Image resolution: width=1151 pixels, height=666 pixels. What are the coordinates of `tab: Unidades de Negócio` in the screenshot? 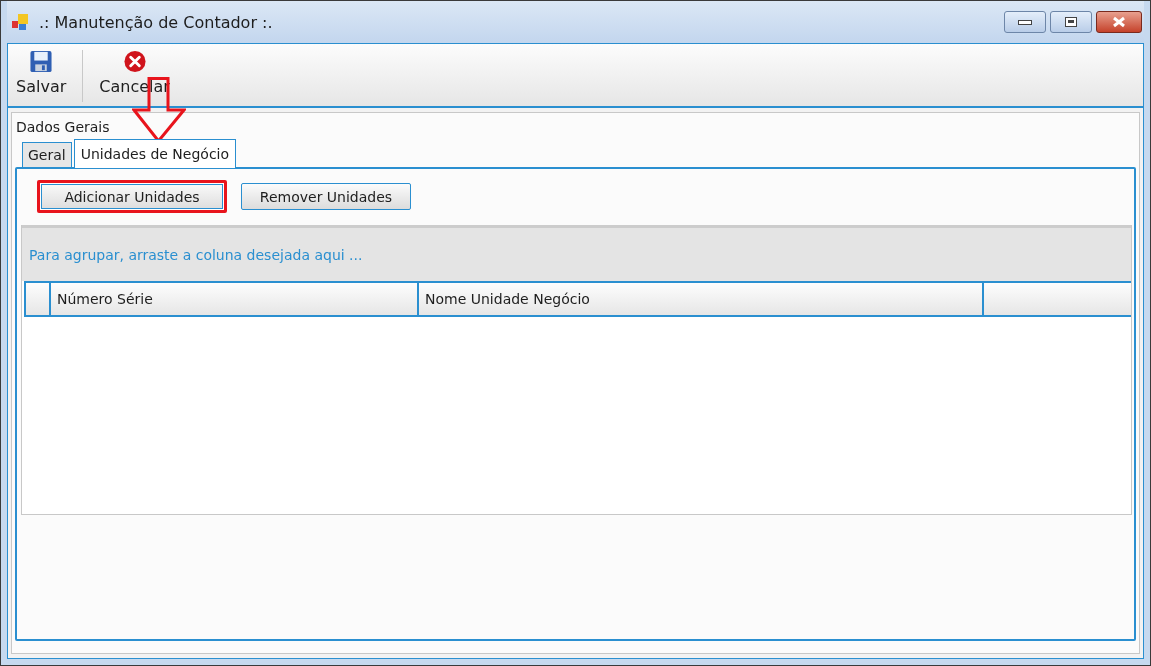 It's located at (155, 153).